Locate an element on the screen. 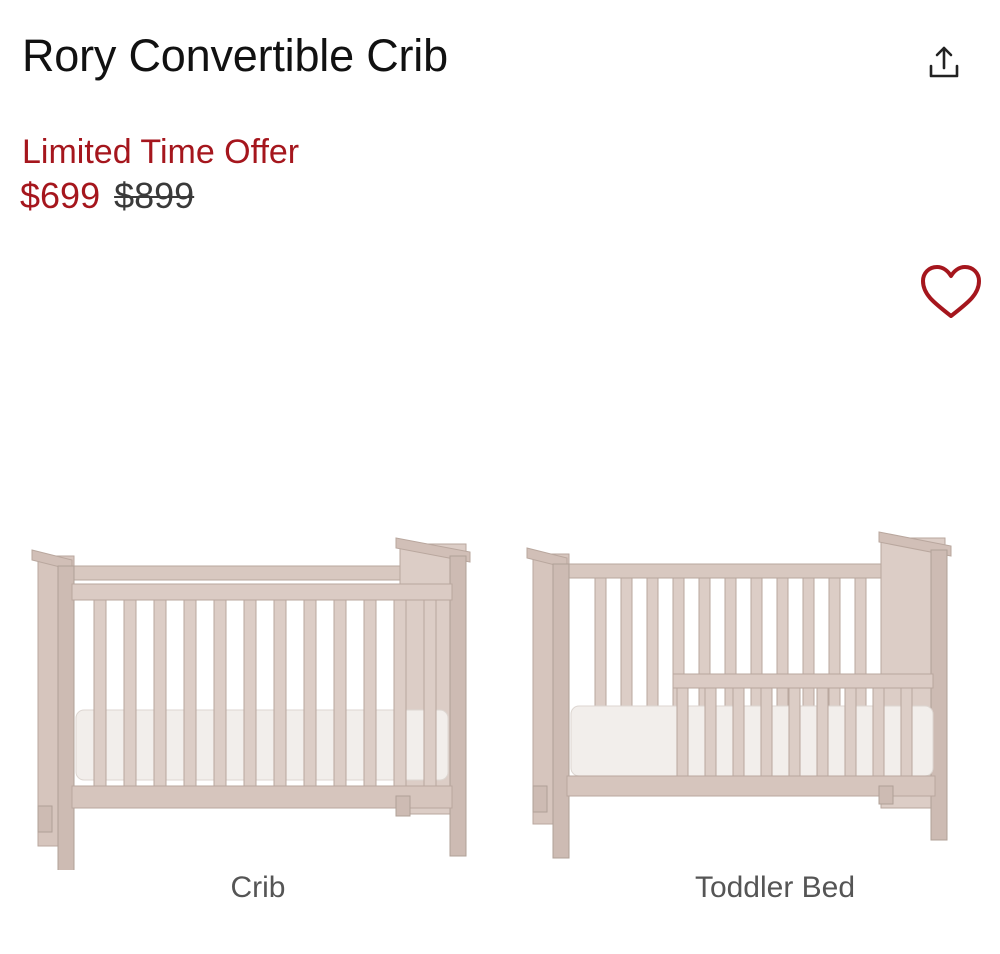 The height and width of the screenshot is (954, 1000). product-title: Rory Convertible Crib is located at coordinates (235, 55).